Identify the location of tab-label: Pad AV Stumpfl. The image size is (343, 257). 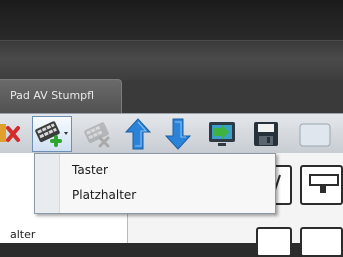
(52, 95).